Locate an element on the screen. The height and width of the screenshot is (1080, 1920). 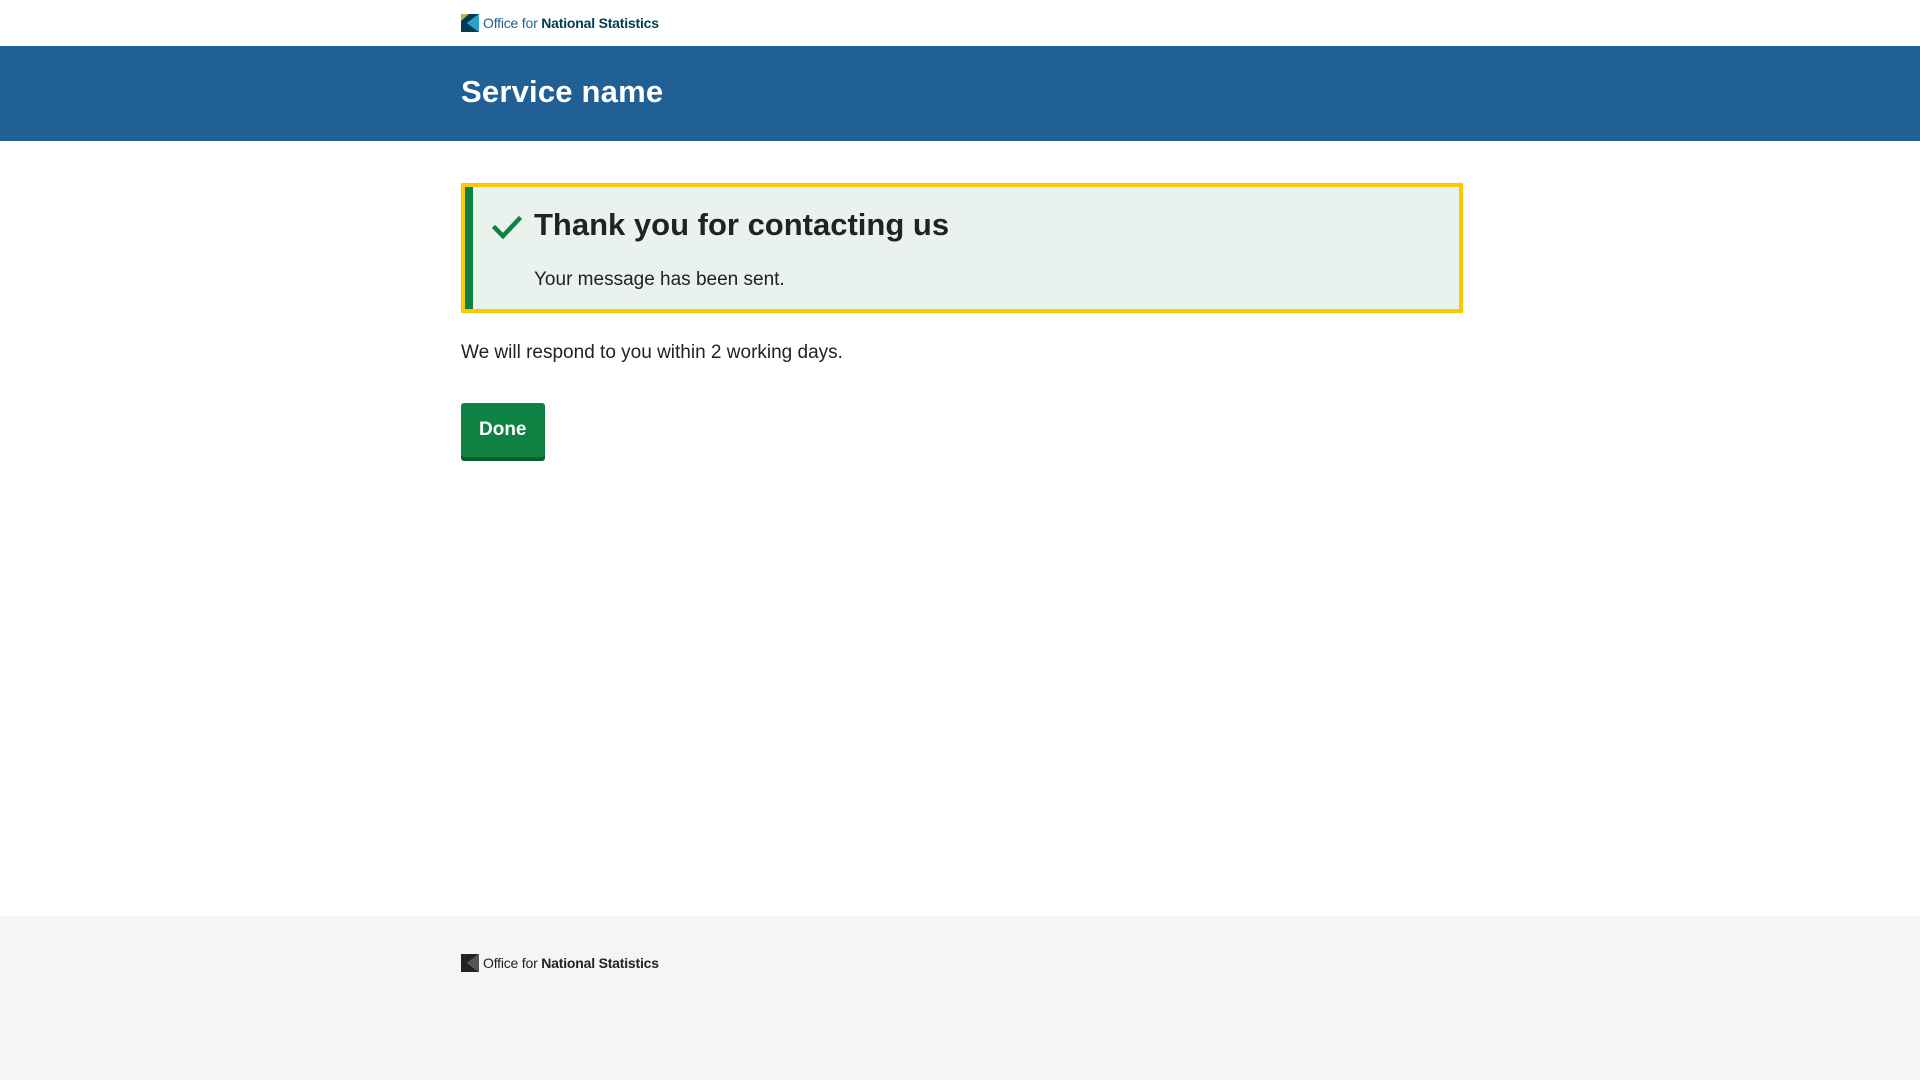
footer-logo-text: Office for National Statistics is located at coordinates (571, 963).